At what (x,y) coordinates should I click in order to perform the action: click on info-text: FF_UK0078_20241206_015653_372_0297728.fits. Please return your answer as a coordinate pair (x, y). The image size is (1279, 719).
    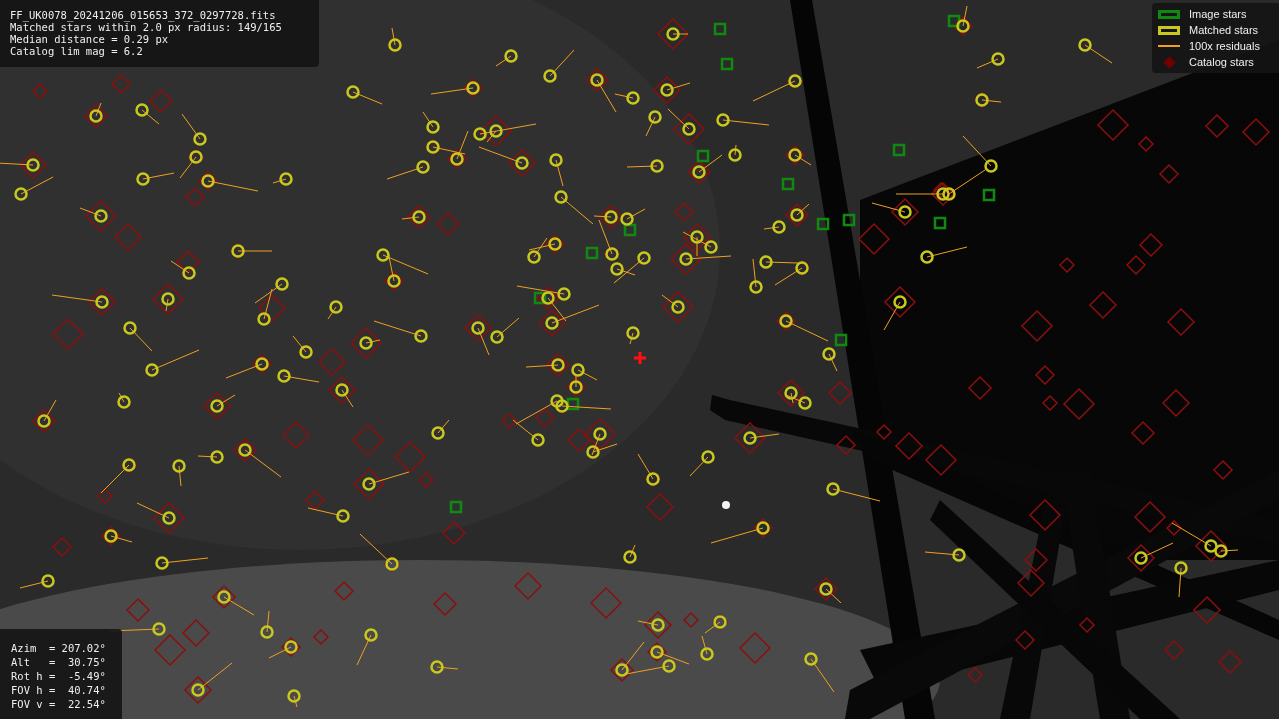
    Looking at the image, I should click on (143, 15).